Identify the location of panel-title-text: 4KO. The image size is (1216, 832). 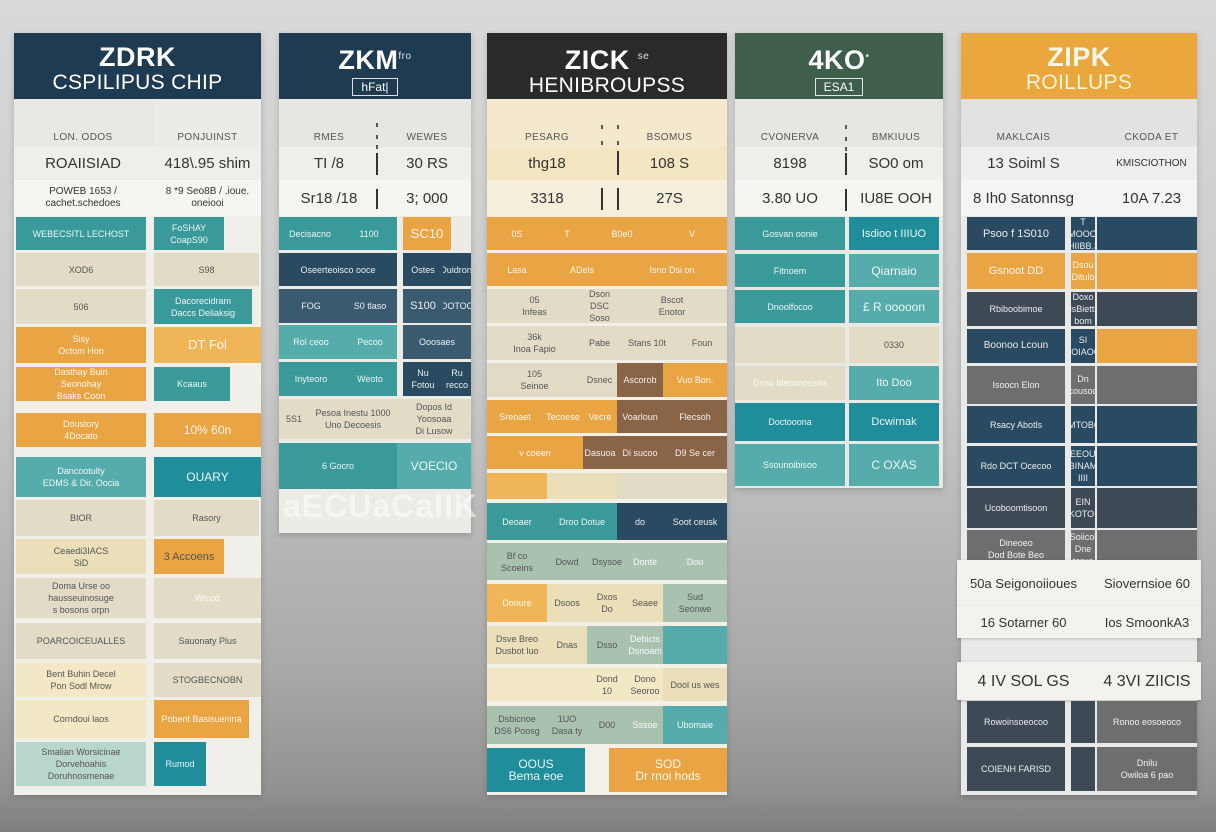
(837, 60).